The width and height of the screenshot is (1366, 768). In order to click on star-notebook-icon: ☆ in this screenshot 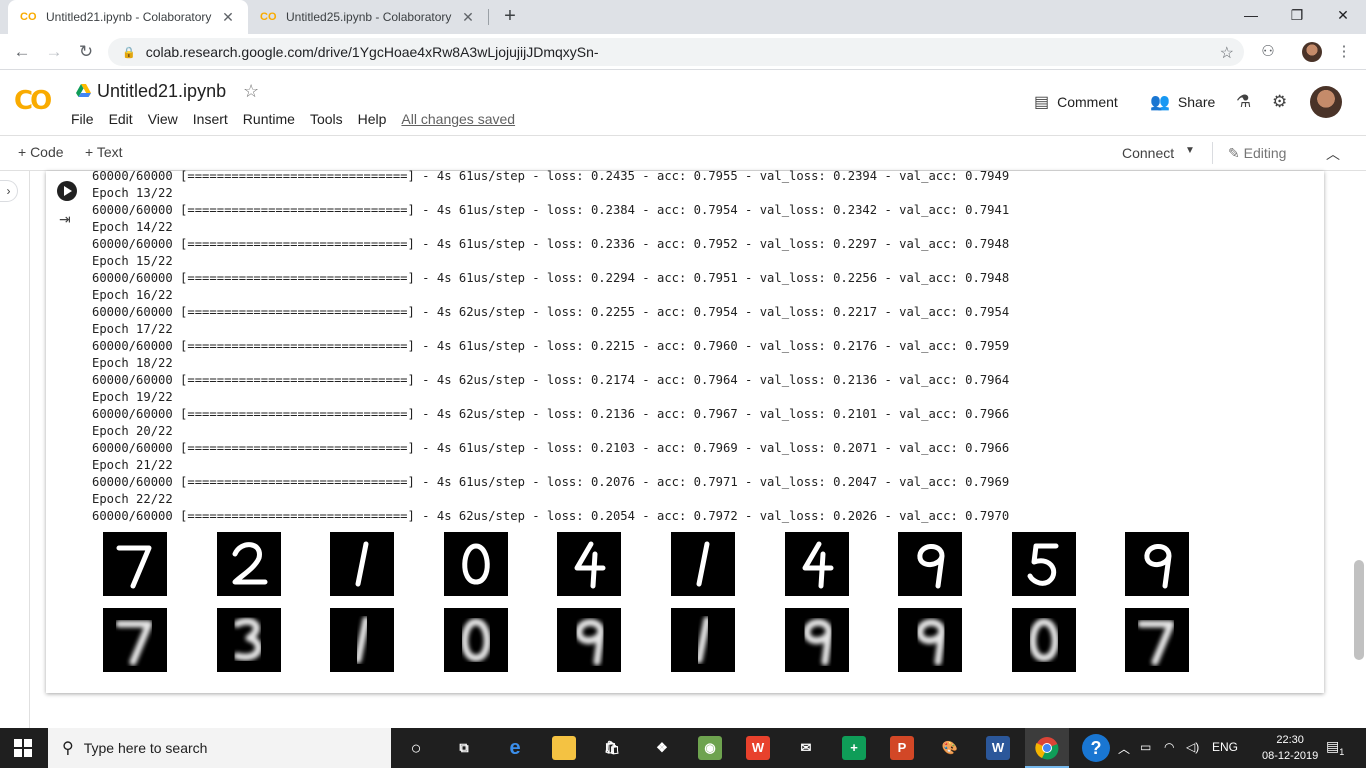, I will do `click(251, 91)`.